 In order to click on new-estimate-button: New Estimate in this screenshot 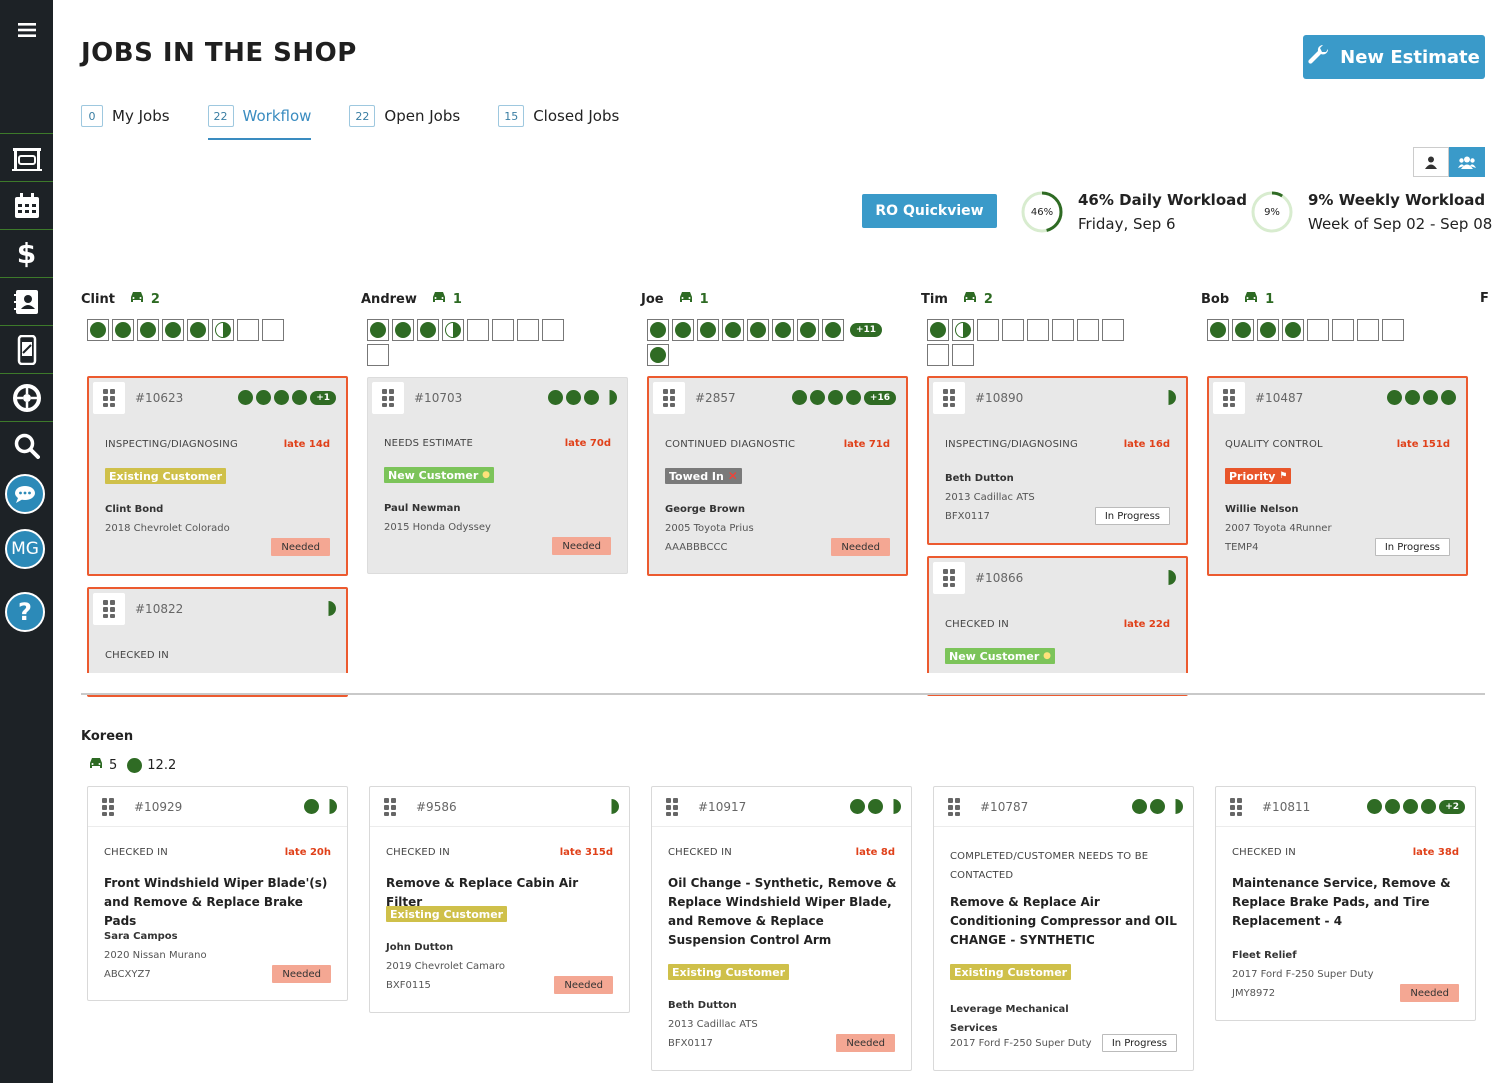, I will do `click(1394, 57)`.